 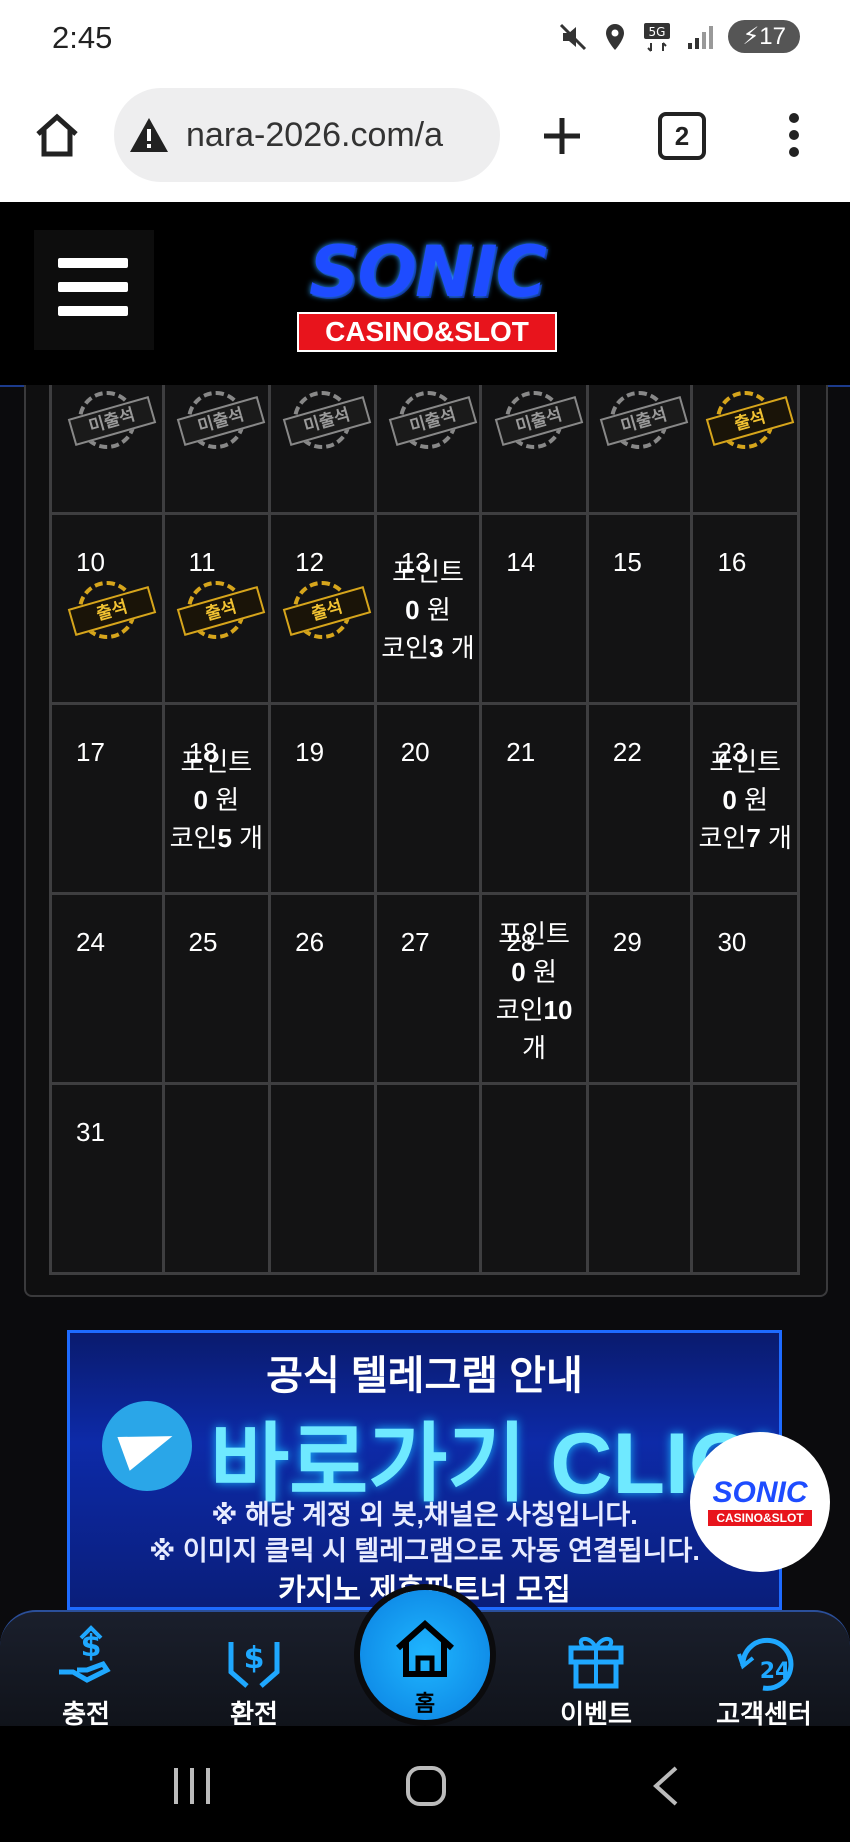 What do you see at coordinates (203, 942) in the screenshot?
I see `day-number: 25` at bounding box center [203, 942].